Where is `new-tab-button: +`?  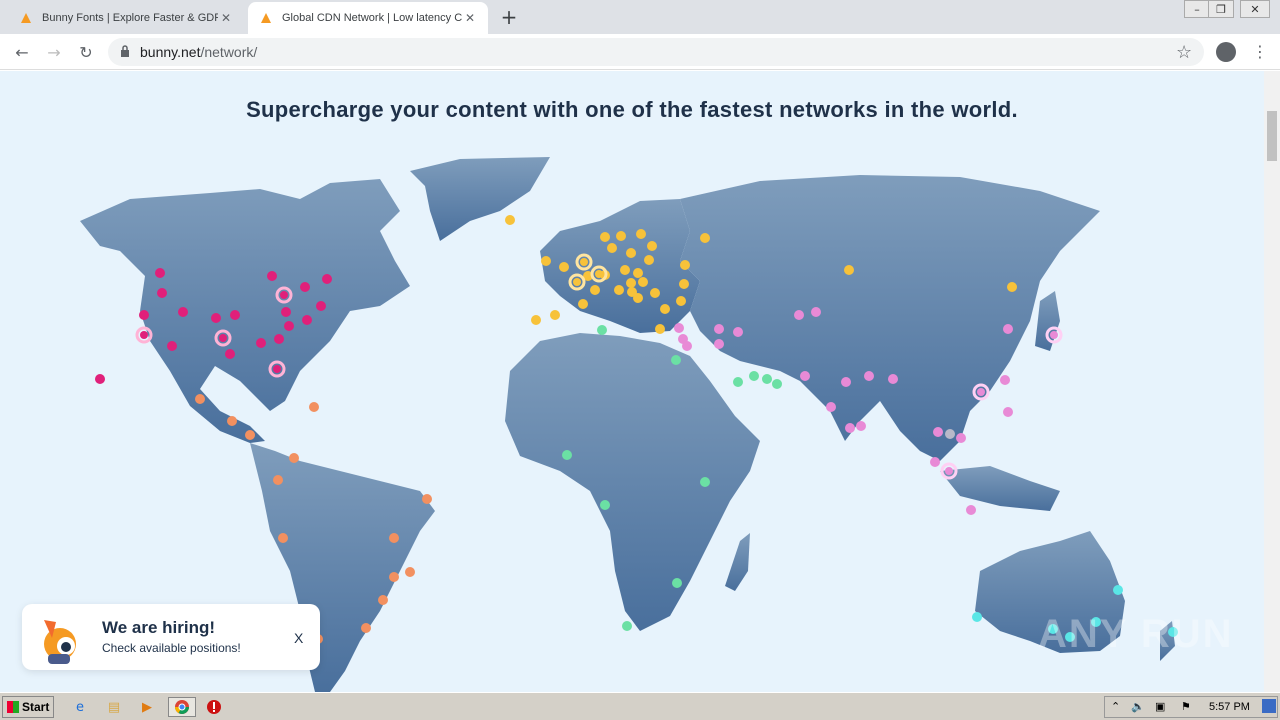
new-tab-button: + is located at coordinates (509, 17).